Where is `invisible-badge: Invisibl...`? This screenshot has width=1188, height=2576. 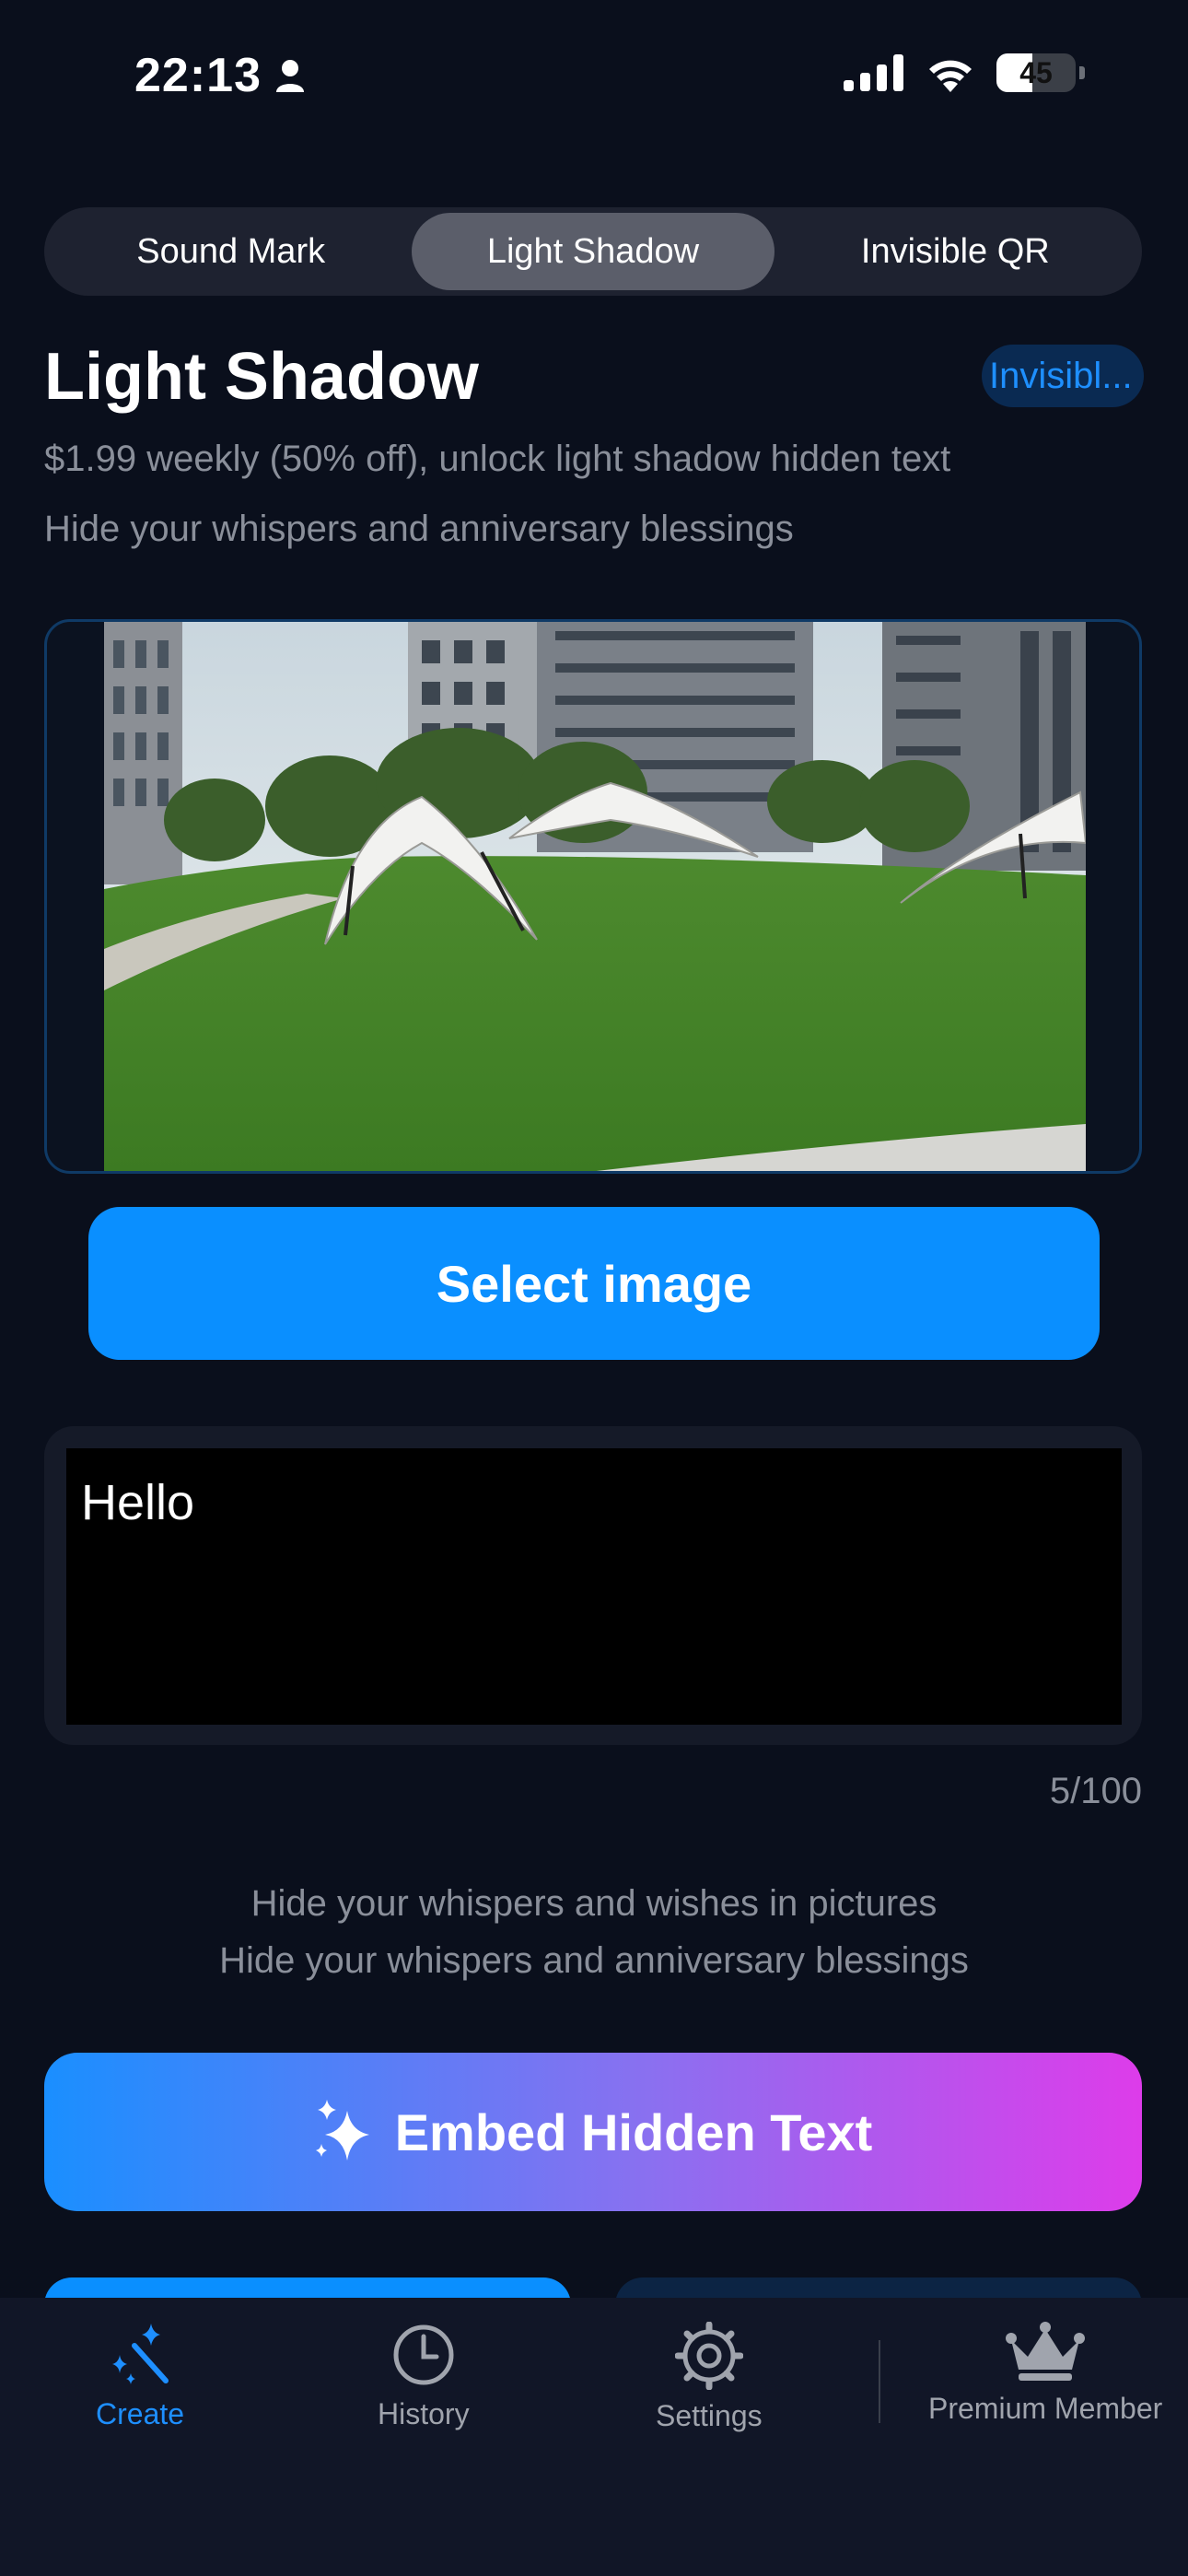 invisible-badge: Invisibl... is located at coordinates (1063, 376).